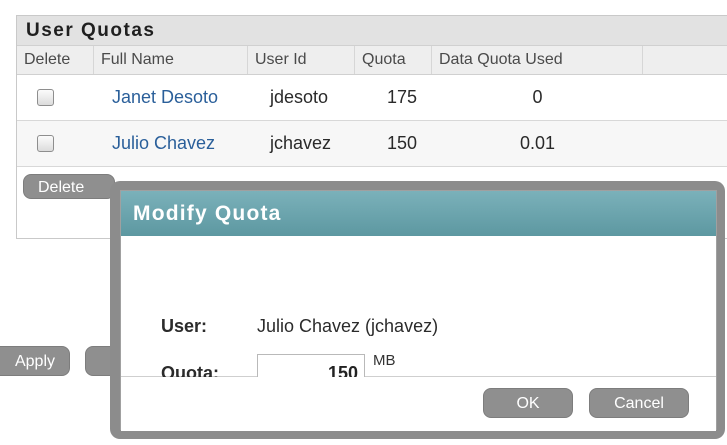  I want to click on user-value: Julio Chavez (jchavez), so click(348, 326).